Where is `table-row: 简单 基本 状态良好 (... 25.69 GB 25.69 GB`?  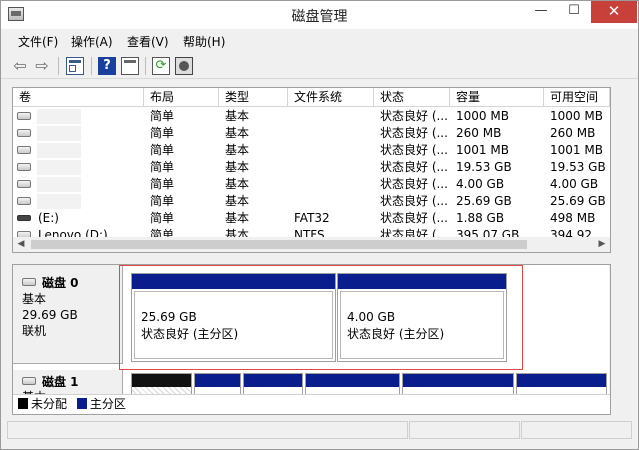 table-row: 简单 基本 状态良好 (... 25.69 GB 25.69 GB is located at coordinates (311, 201).